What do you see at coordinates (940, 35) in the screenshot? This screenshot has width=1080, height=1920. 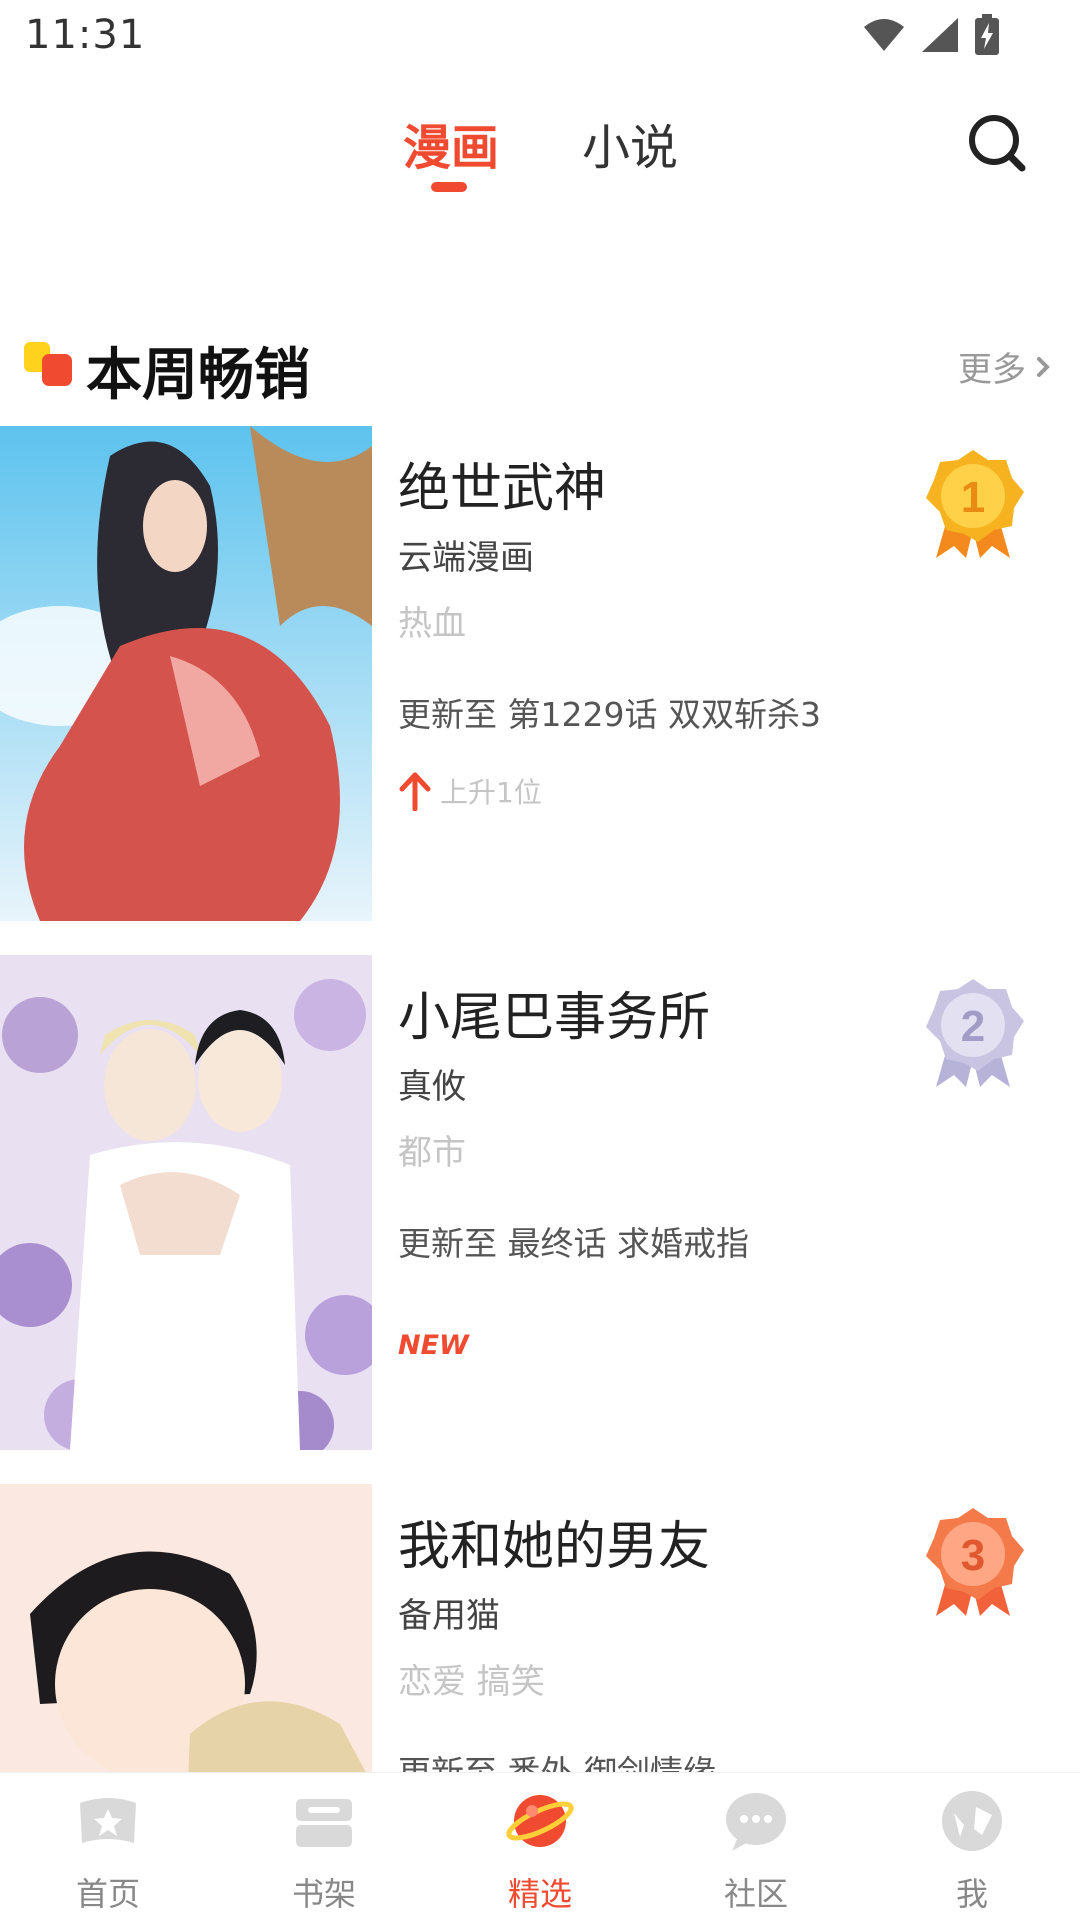 I see `signal-icon` at bounding box center [940, 35].